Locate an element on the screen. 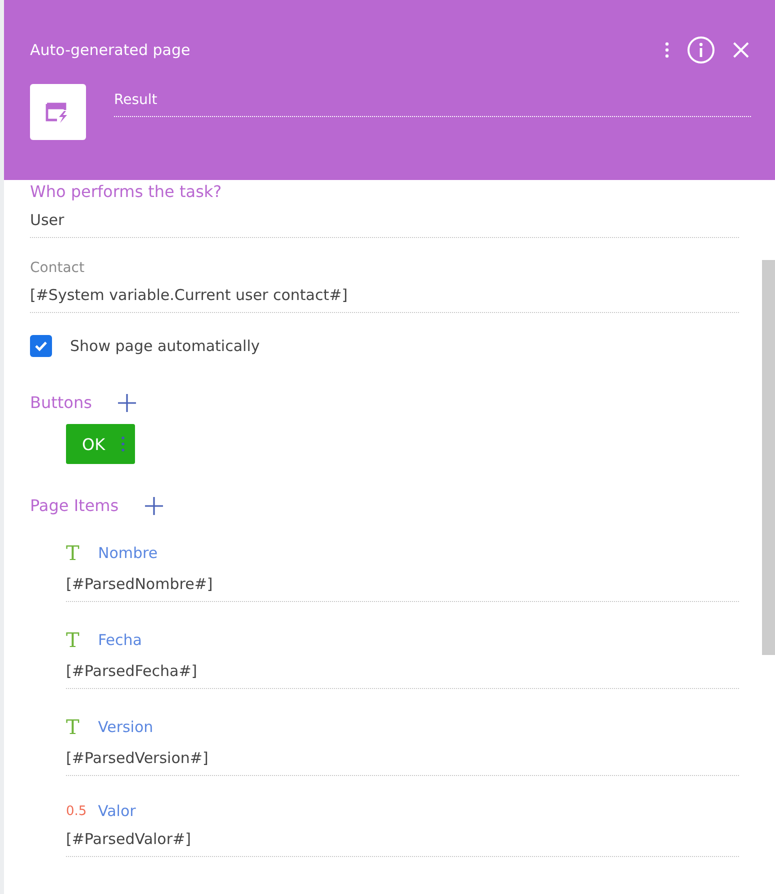 The width and height of the screenshot is (775, 894). contact-label: Contact is located at coordinates (58, 268).